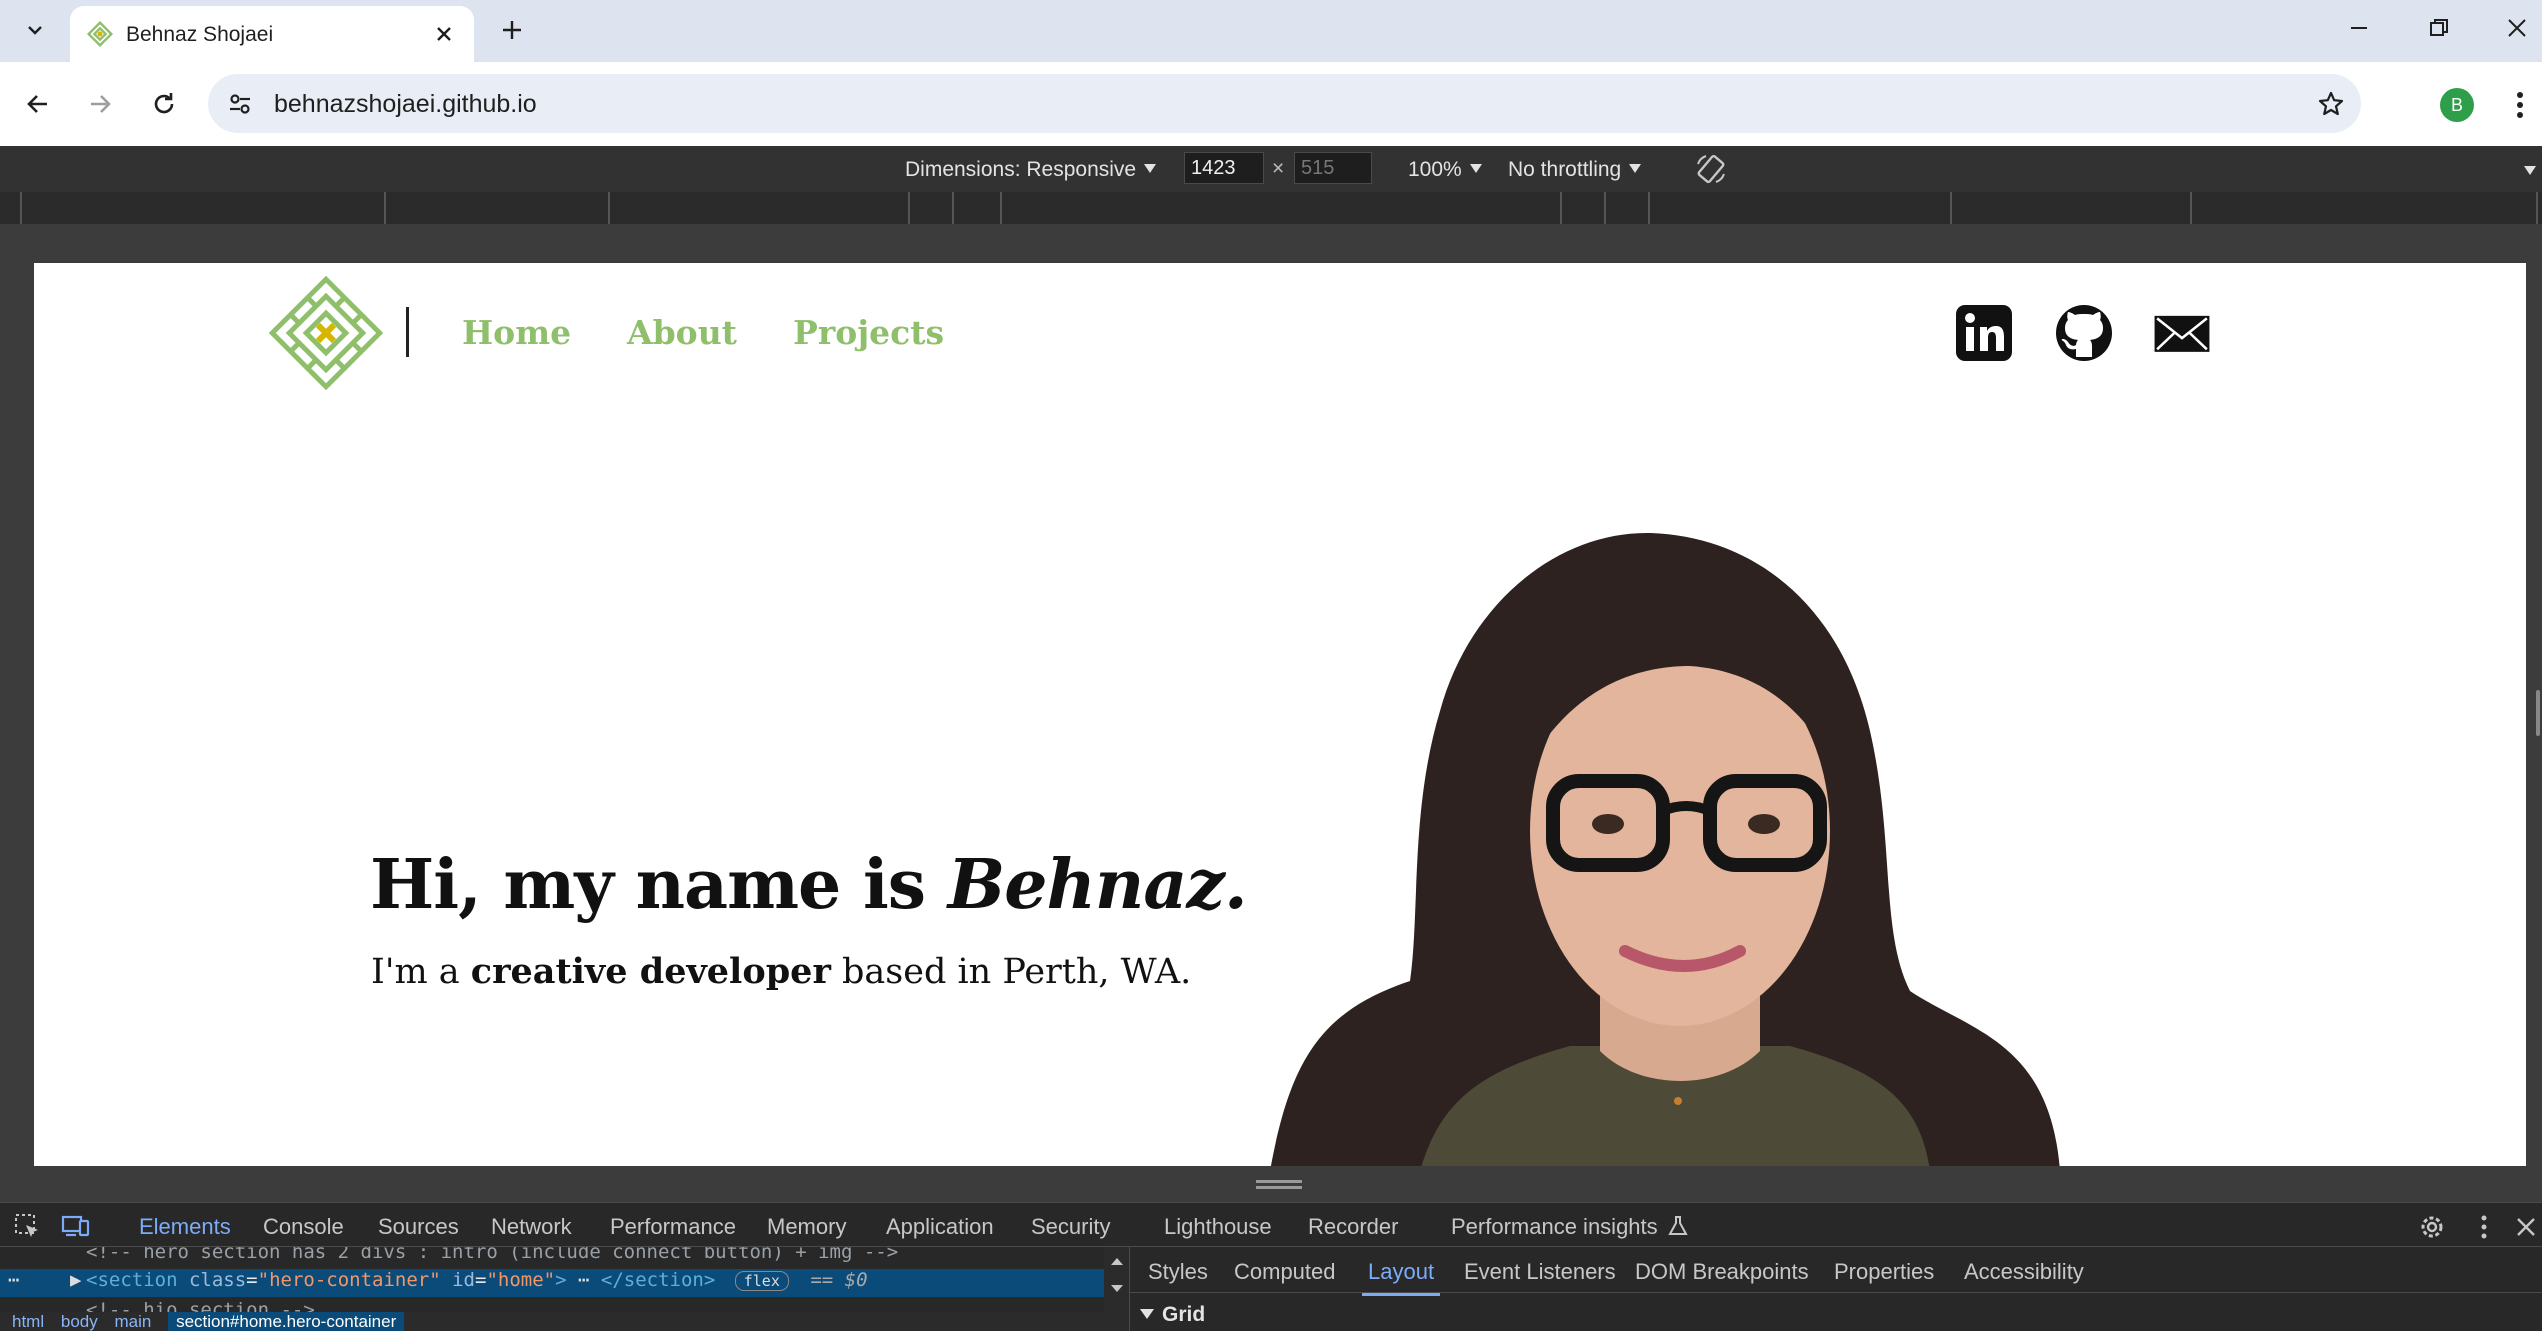  Describe the element at coordinates (682, 332) in the screenshot. I see `nav-about: About` at that location.